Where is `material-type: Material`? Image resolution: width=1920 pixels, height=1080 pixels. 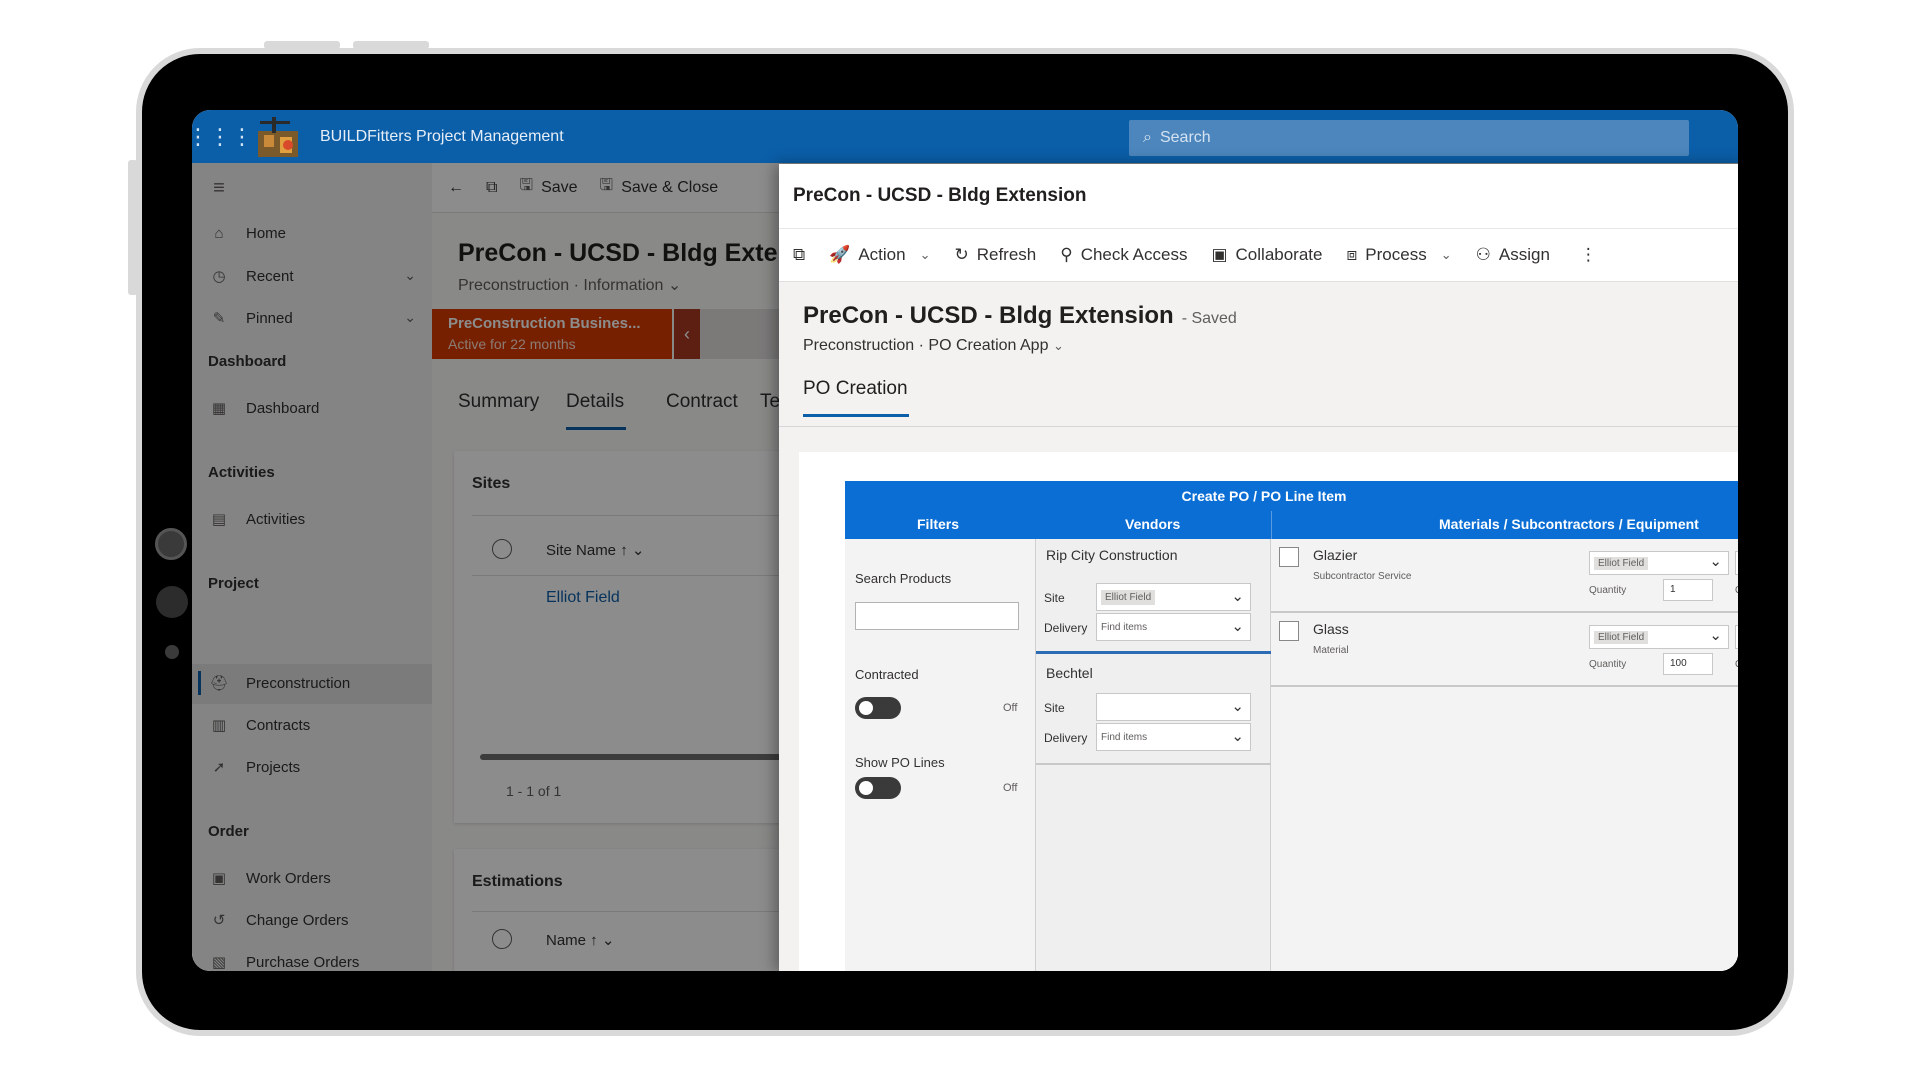 material-type: Material is located at coordinates (1331, 650).